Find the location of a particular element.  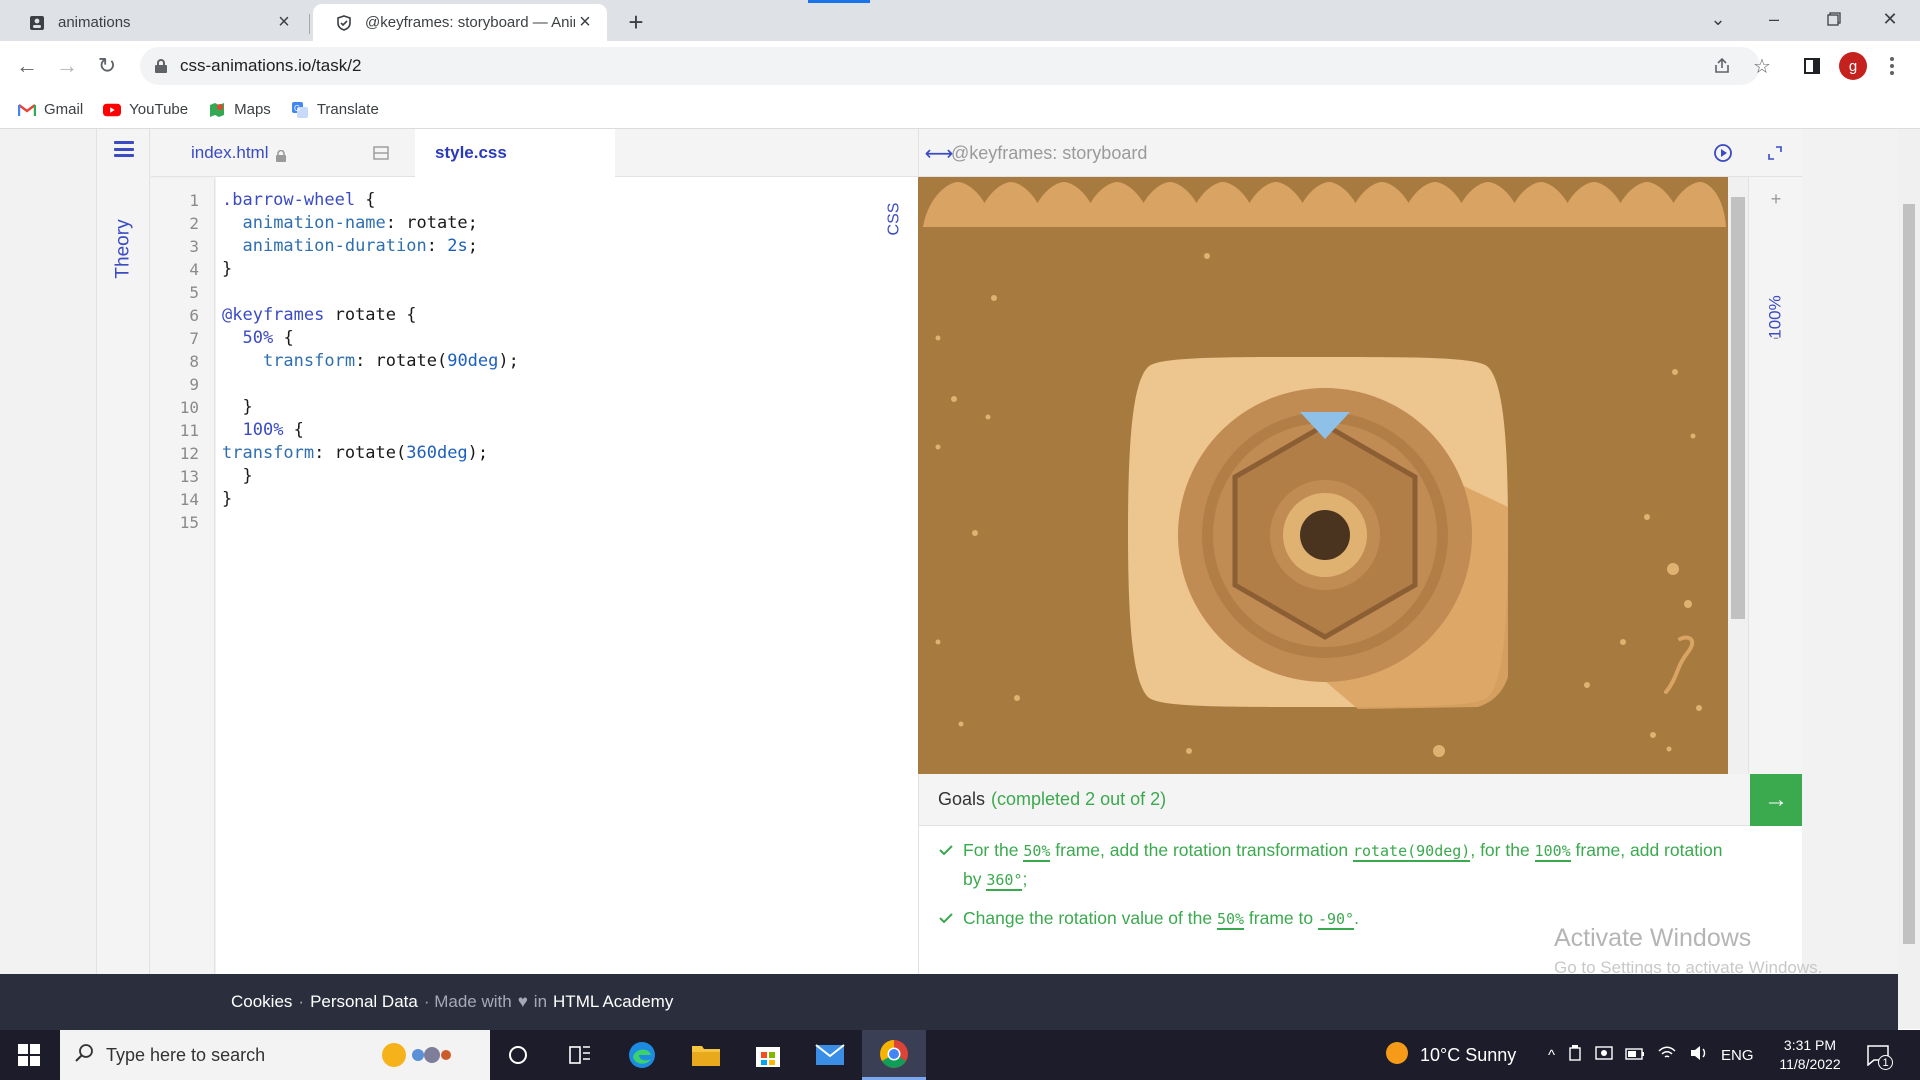

goal-text-part: Change the rotation value of the is located at coordinates (1090, 918).